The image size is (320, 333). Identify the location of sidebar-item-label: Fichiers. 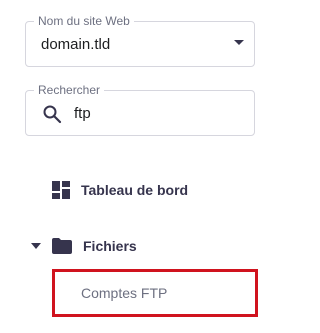
(110, 246).